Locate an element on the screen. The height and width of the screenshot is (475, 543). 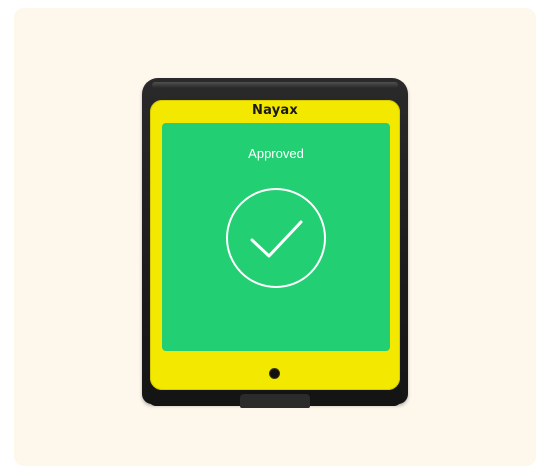
terminal-base is located at coordinates (275, 401).